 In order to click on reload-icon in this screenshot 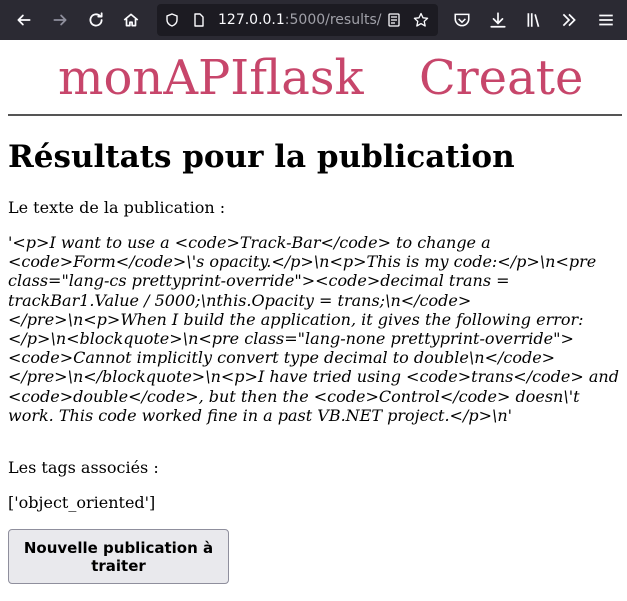, I will do `click(96, 20)`.